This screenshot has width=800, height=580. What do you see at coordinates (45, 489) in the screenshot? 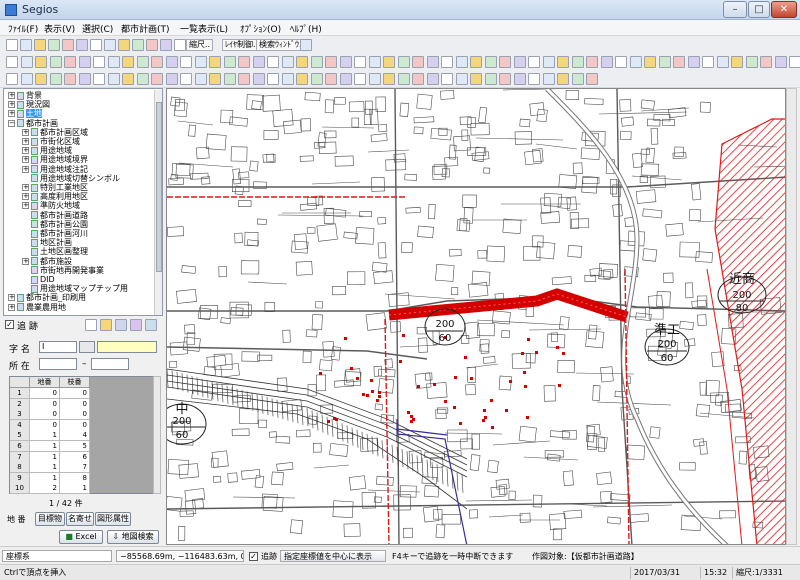
I see `chiban-cell: 2` at bounding box center [45, 489].